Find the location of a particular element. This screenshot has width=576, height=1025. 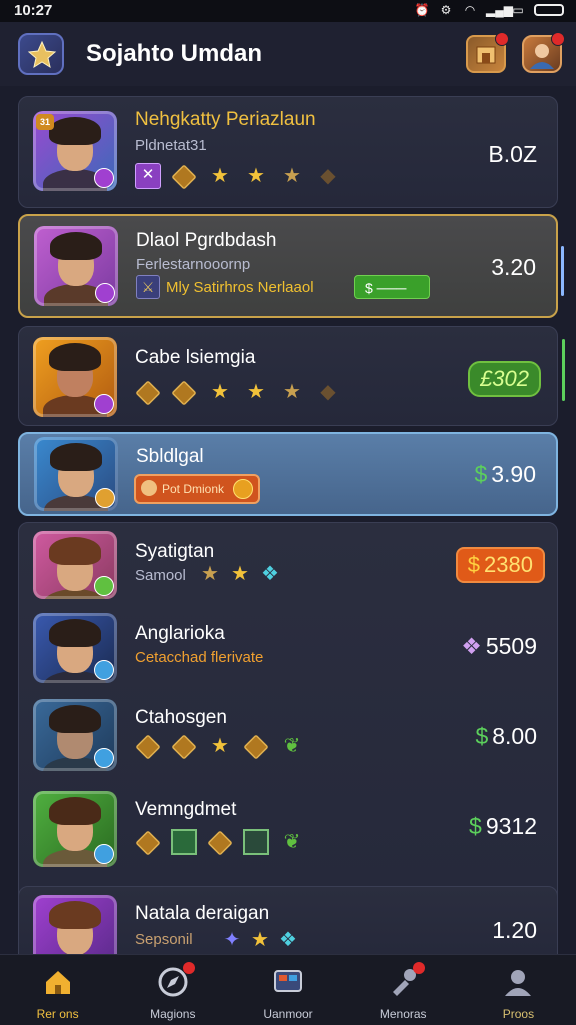

alarm-icon: ⏰ is located at coordinates (422, 10).